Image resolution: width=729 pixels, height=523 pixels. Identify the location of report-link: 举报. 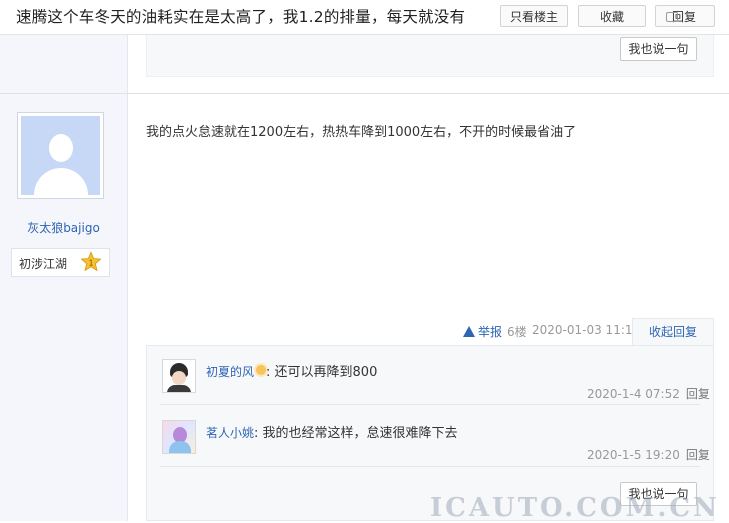
(482, 331).